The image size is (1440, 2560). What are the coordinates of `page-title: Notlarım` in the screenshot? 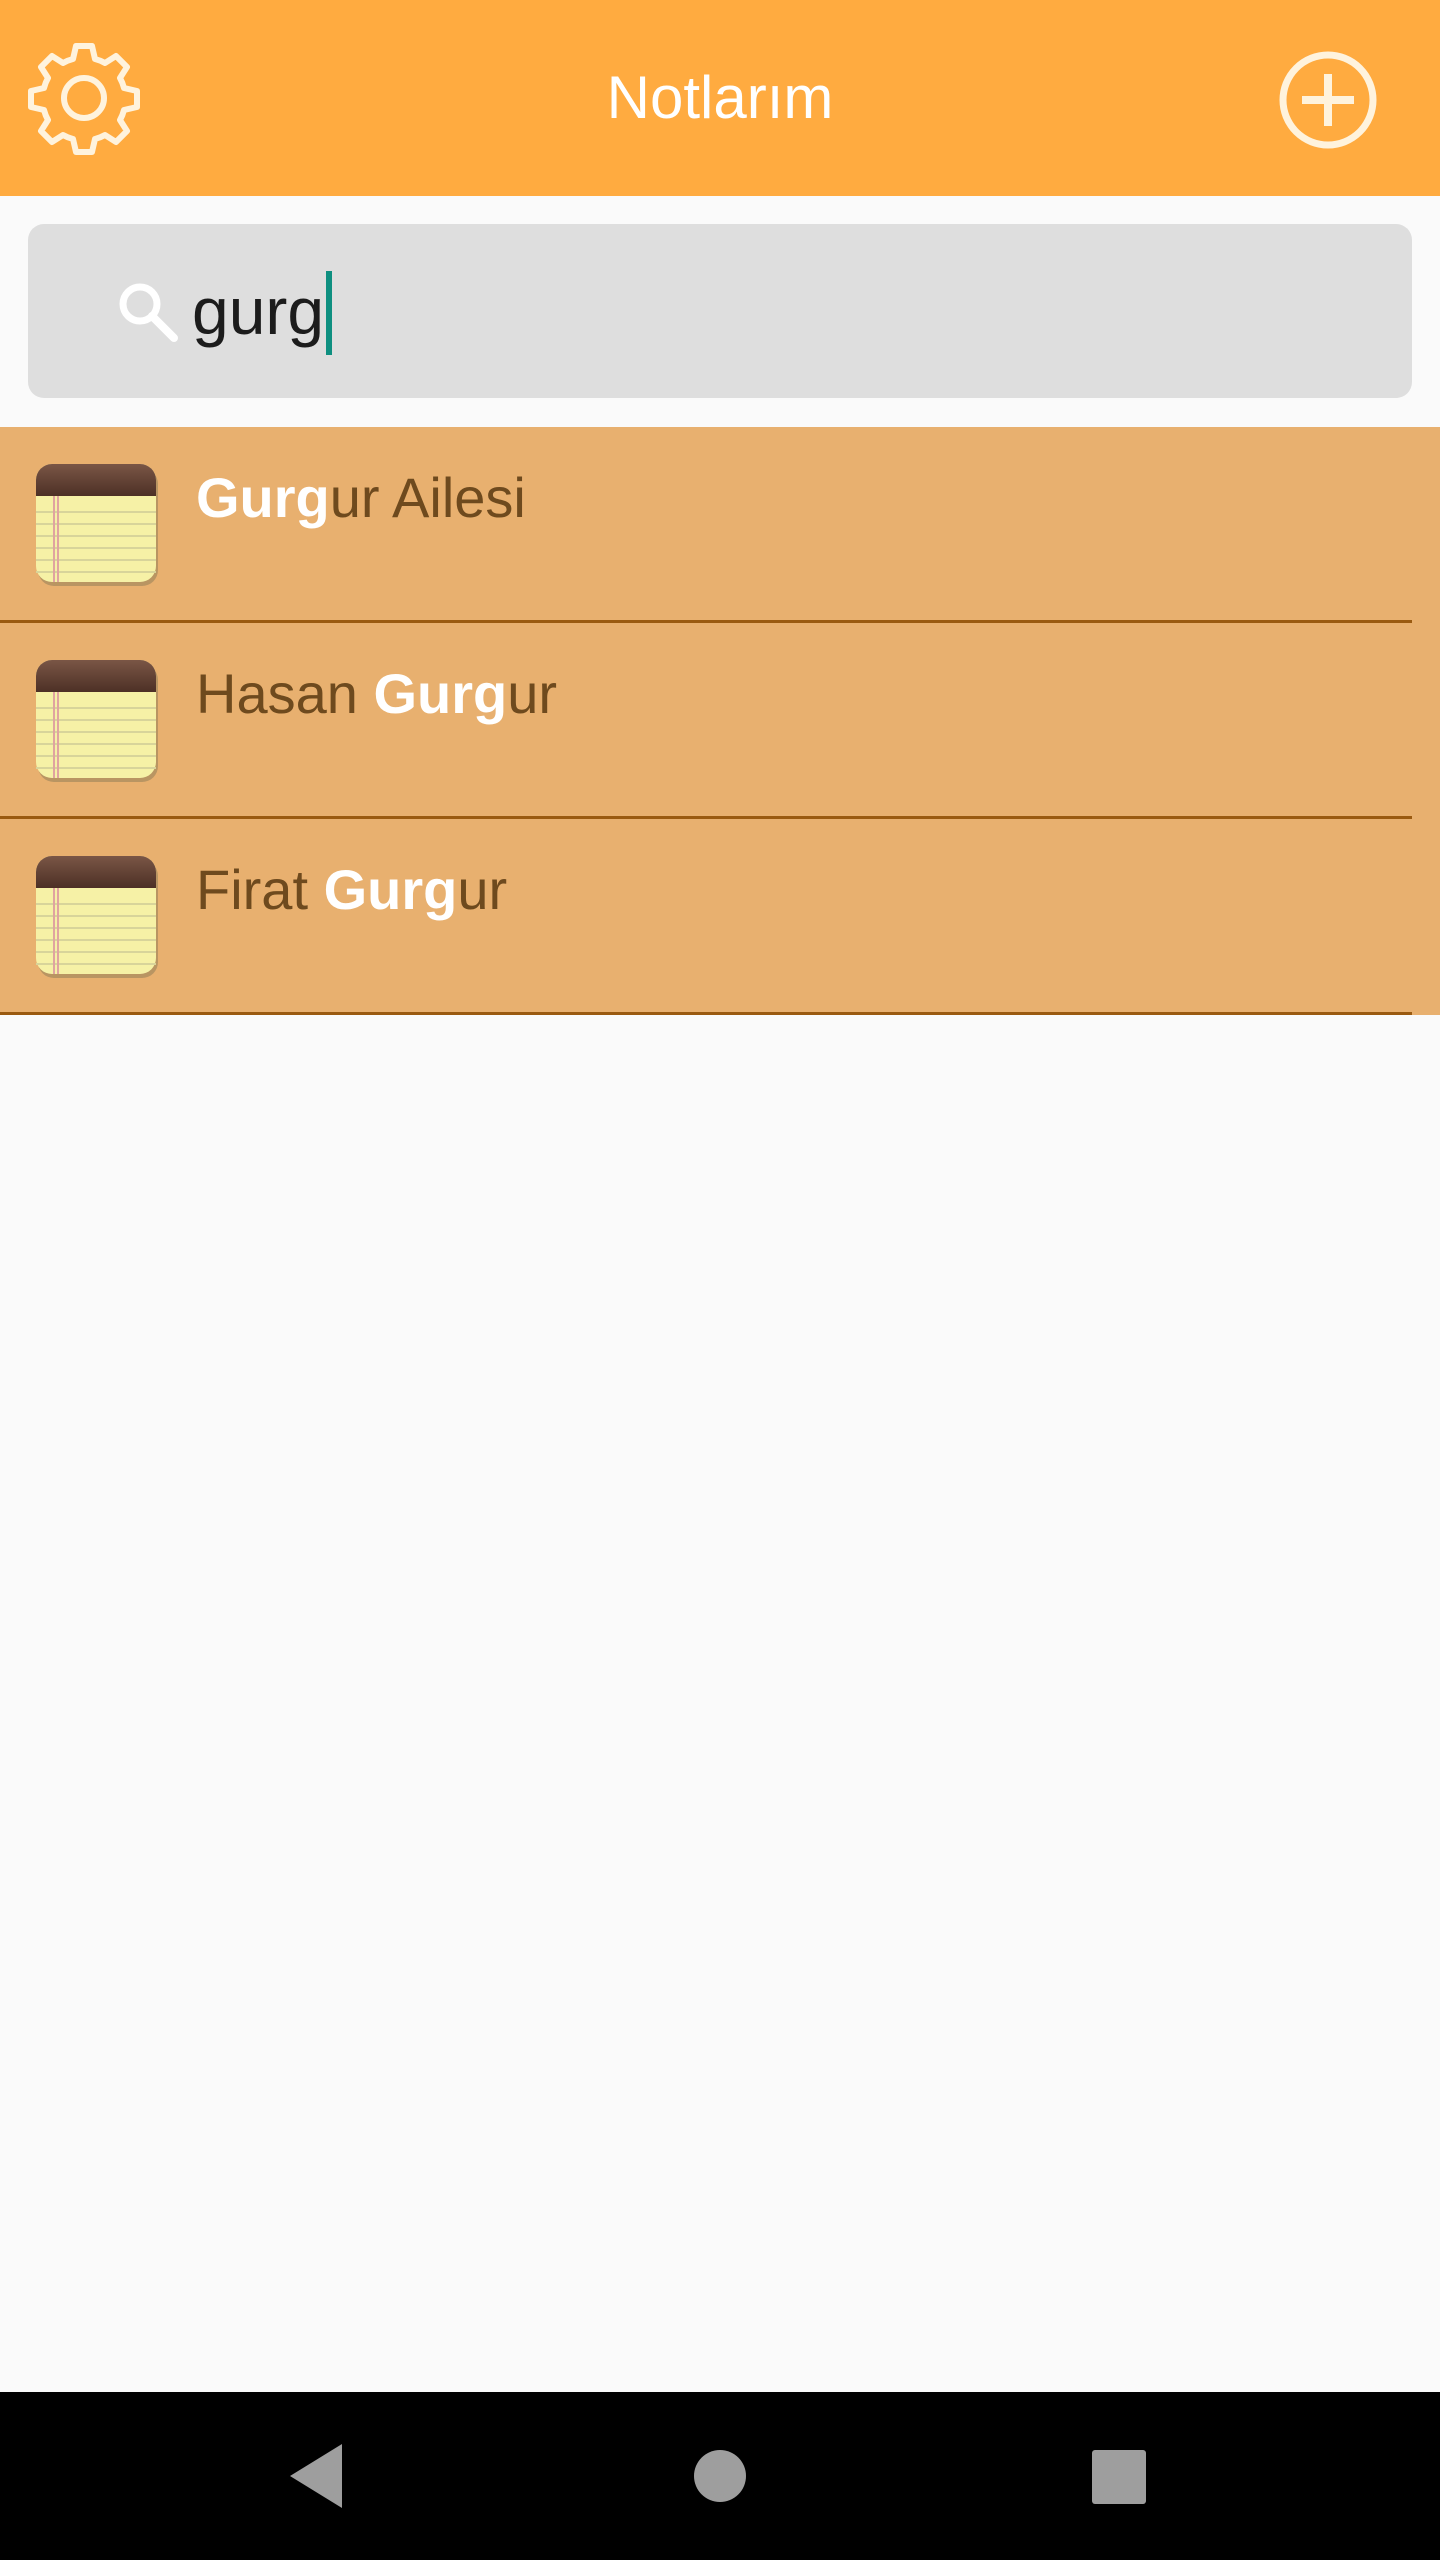 It's located at (720, 97).